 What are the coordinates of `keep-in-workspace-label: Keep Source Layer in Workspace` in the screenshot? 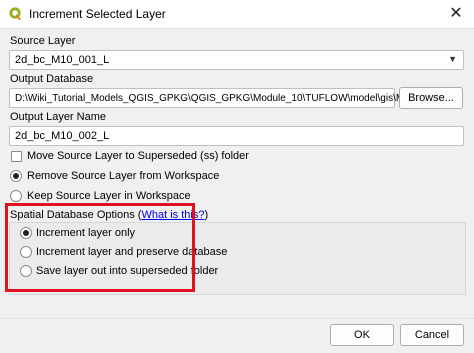 It's located at (109, 196).